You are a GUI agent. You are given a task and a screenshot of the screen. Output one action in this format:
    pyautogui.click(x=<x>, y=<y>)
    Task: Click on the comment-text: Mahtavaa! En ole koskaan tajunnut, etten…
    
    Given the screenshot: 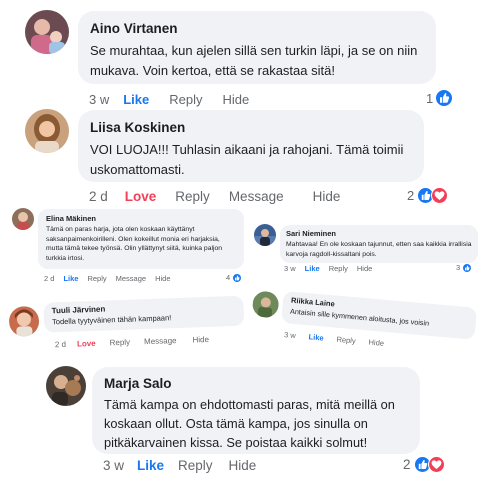 What is the action you would take?
    pyautogui.click(x=379, y=249)
    